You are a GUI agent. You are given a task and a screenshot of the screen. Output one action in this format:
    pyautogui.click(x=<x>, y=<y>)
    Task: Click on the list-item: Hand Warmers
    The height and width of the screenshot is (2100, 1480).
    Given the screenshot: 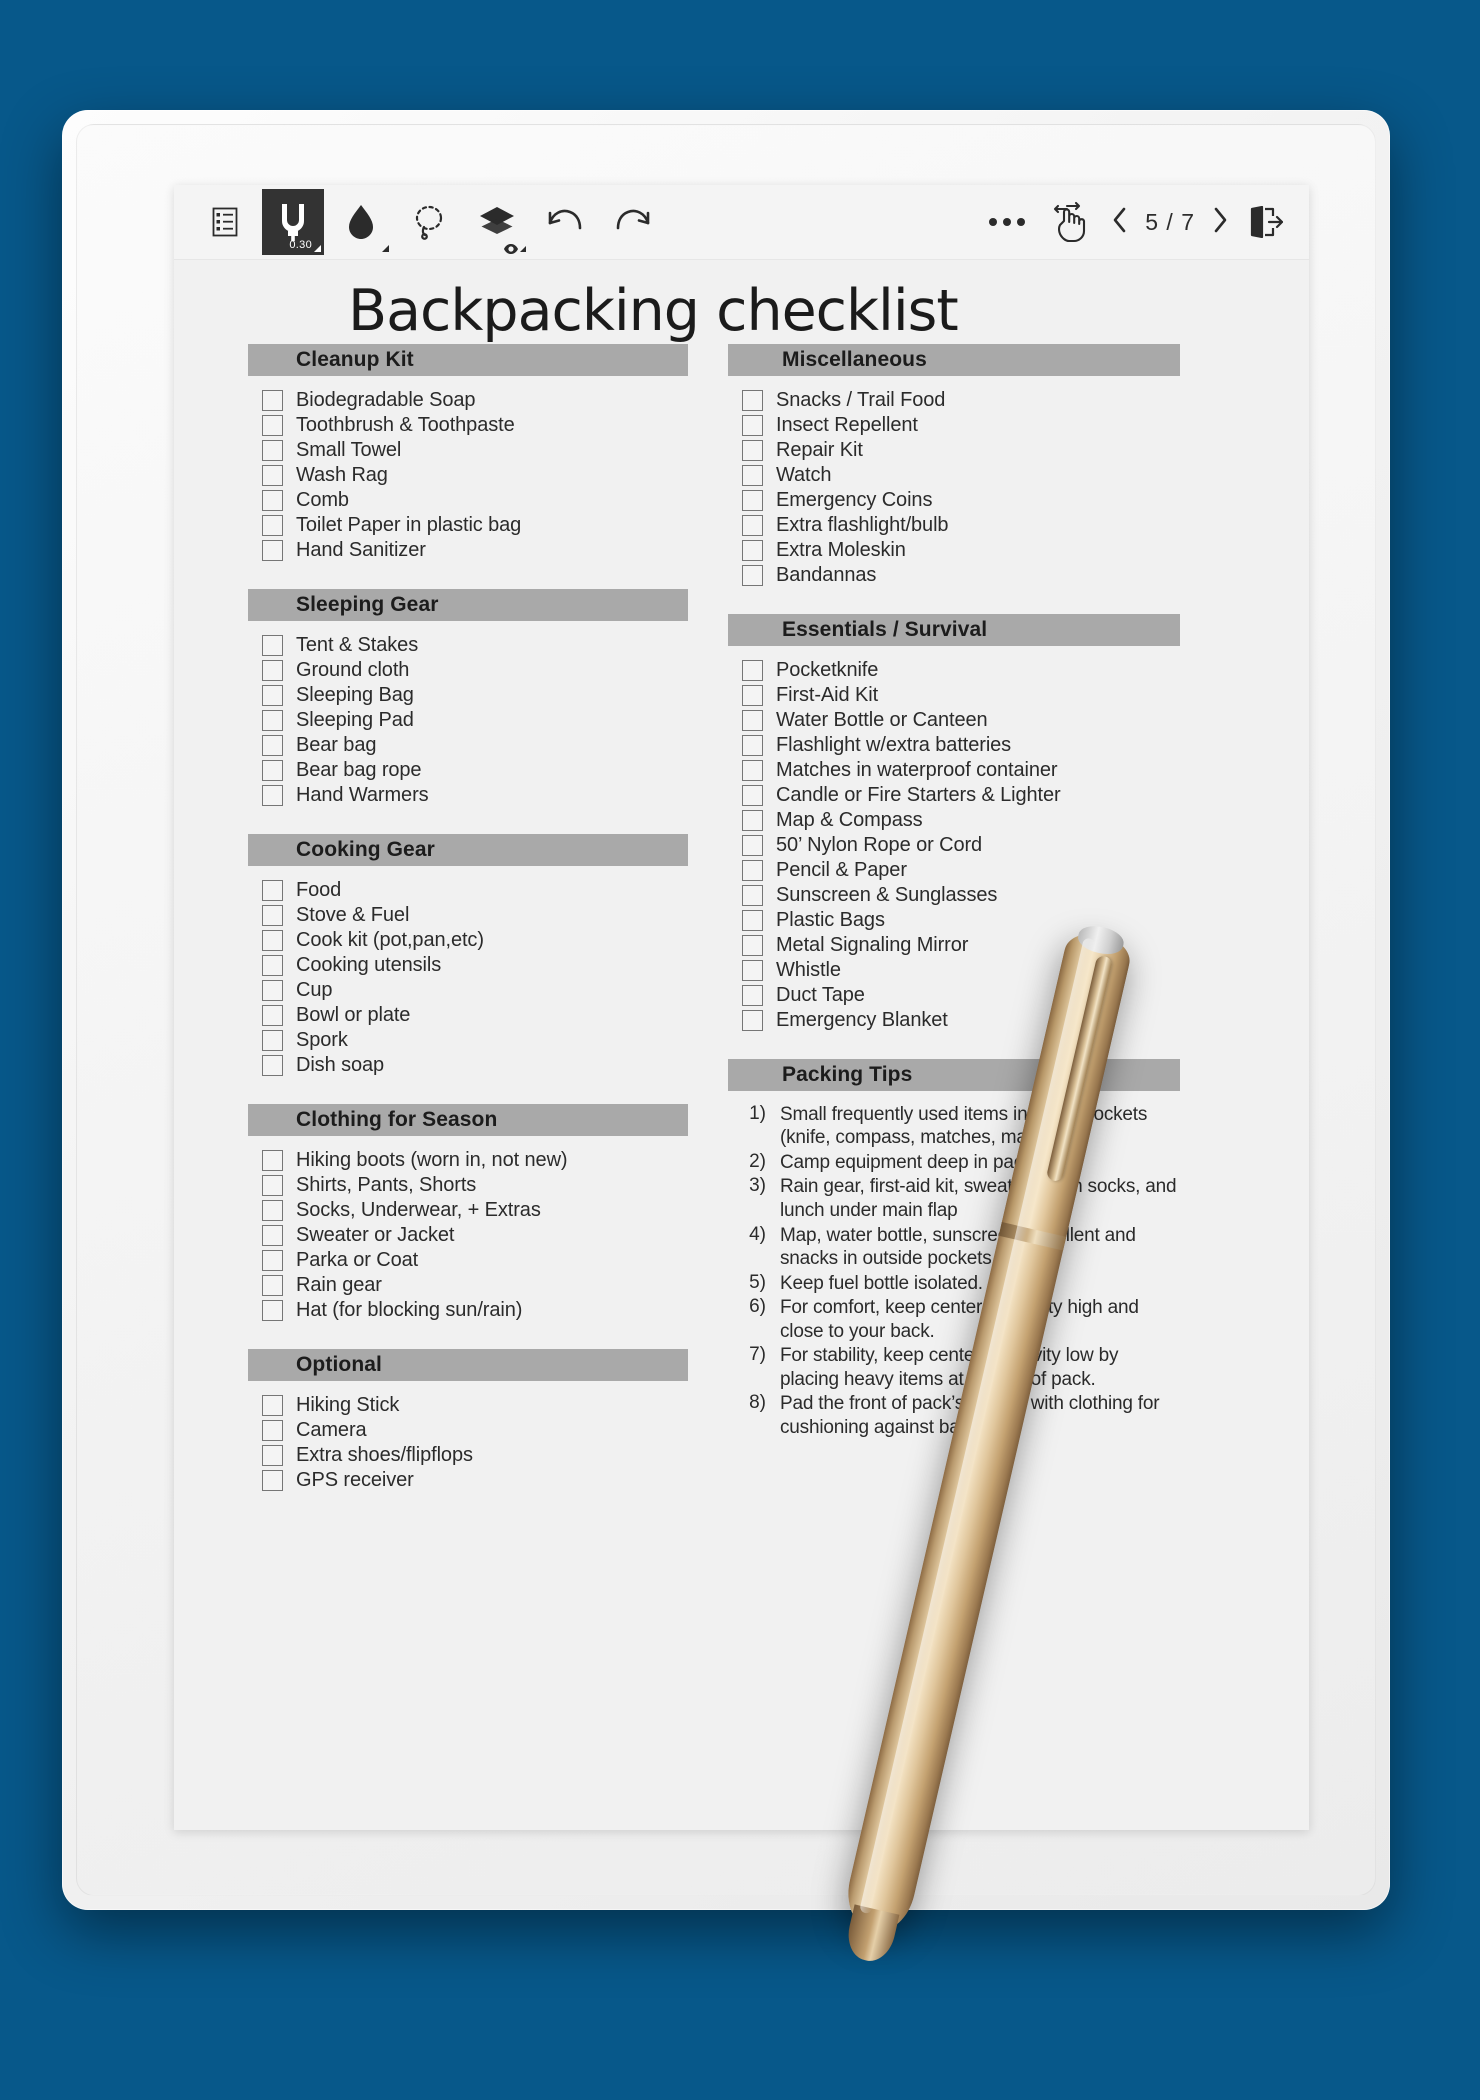 What is the action you would take?
    pyautogui.click(x=475, y=795)
    